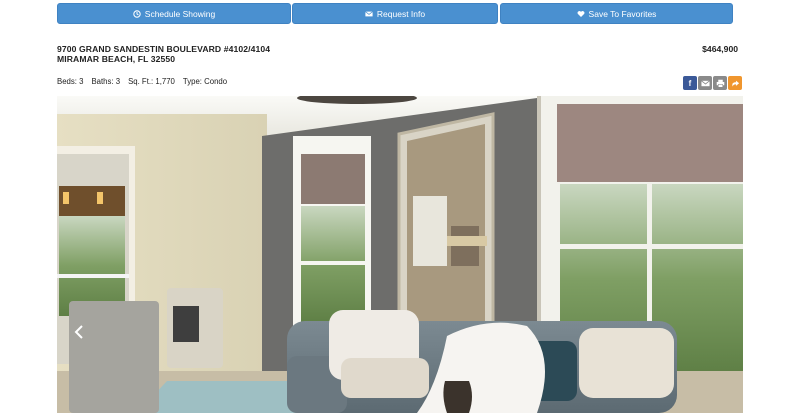  Describe the element at coordinates (70, 81) in the screenshot. I see `beds-fact: Beds: 3` at that location.